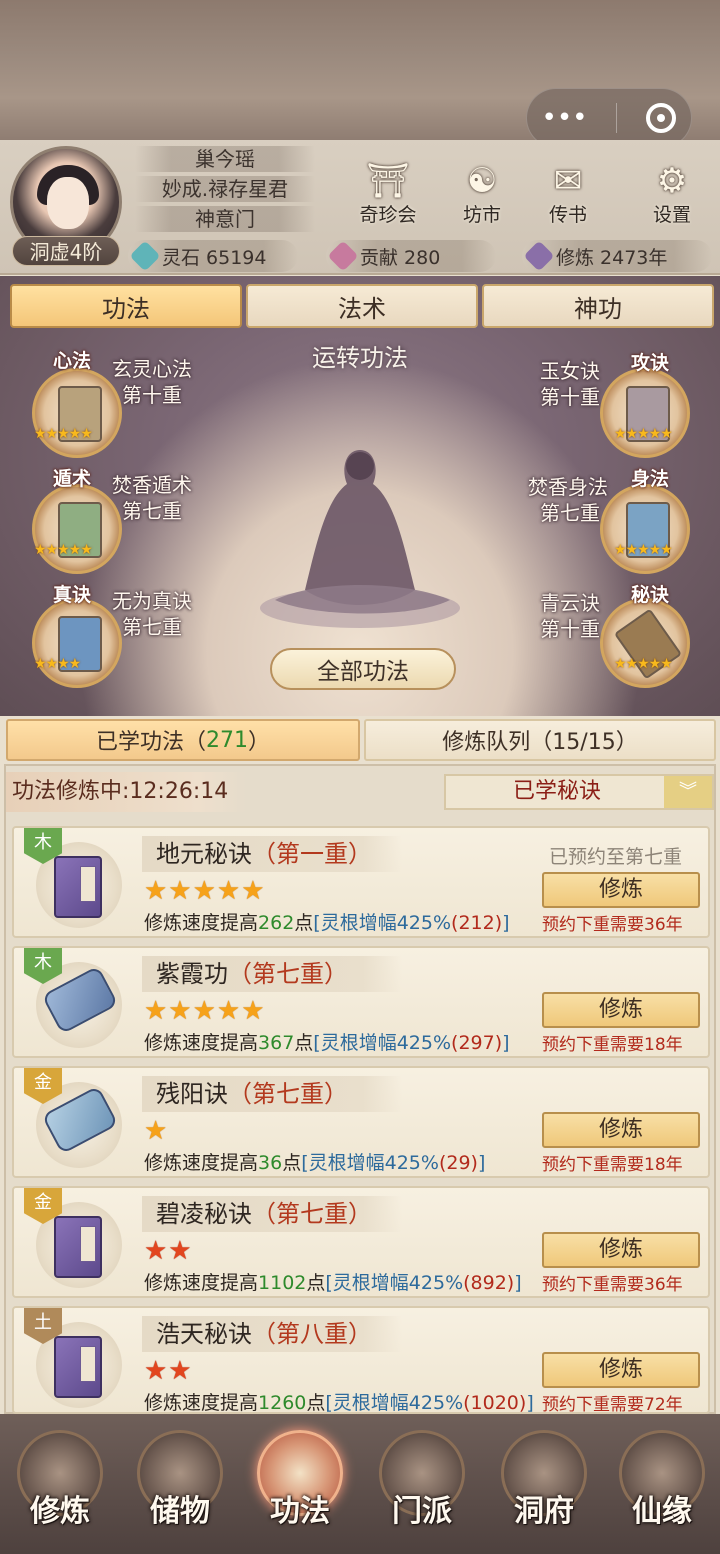 The height and width of the screenshot is (1554, 720). I want to click on item-desc: 修炼速度提高1102点[灵根增幅425%(892)], so click(333, 1281).